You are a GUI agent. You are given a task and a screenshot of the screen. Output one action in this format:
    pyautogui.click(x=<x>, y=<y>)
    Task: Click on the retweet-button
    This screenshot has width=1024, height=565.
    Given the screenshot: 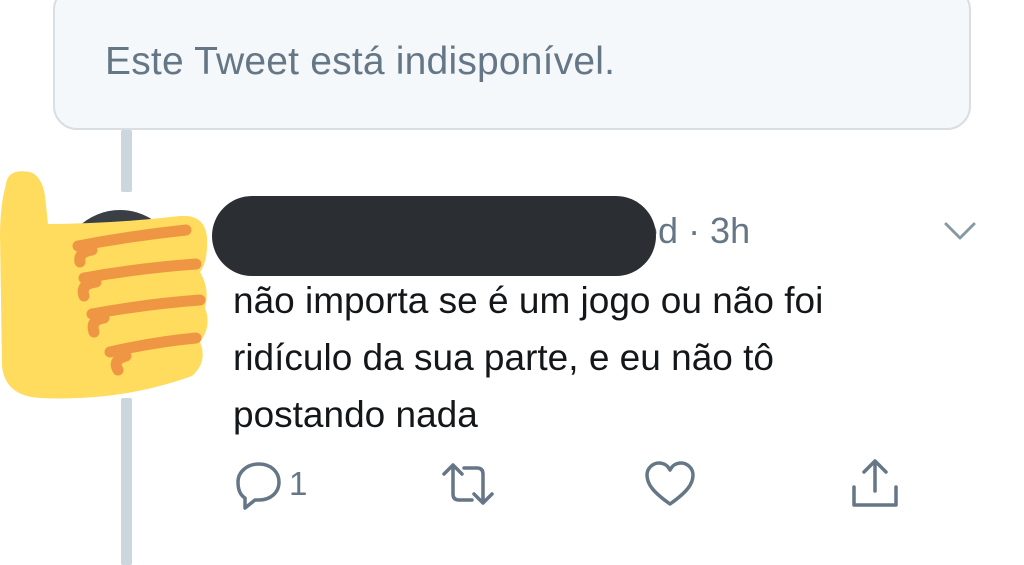 What is the action you would take?
    pyautogui.click(x=468, y=484)
    